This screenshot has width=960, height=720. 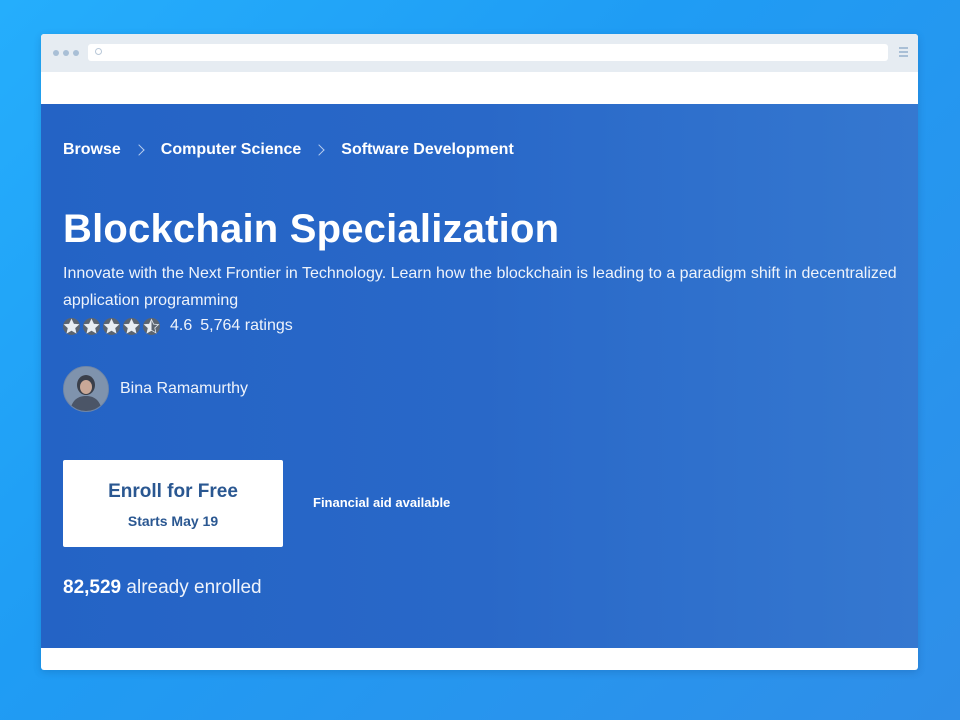 I want to click on address-bar, so click(x=488, y=52).